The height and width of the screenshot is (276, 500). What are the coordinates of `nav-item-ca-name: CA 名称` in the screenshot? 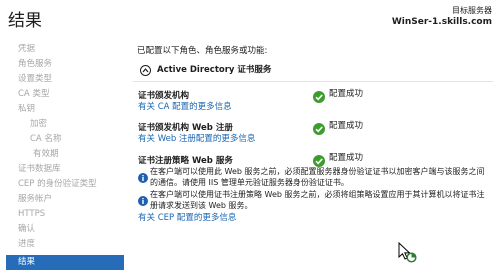 It's located at (62, 139).